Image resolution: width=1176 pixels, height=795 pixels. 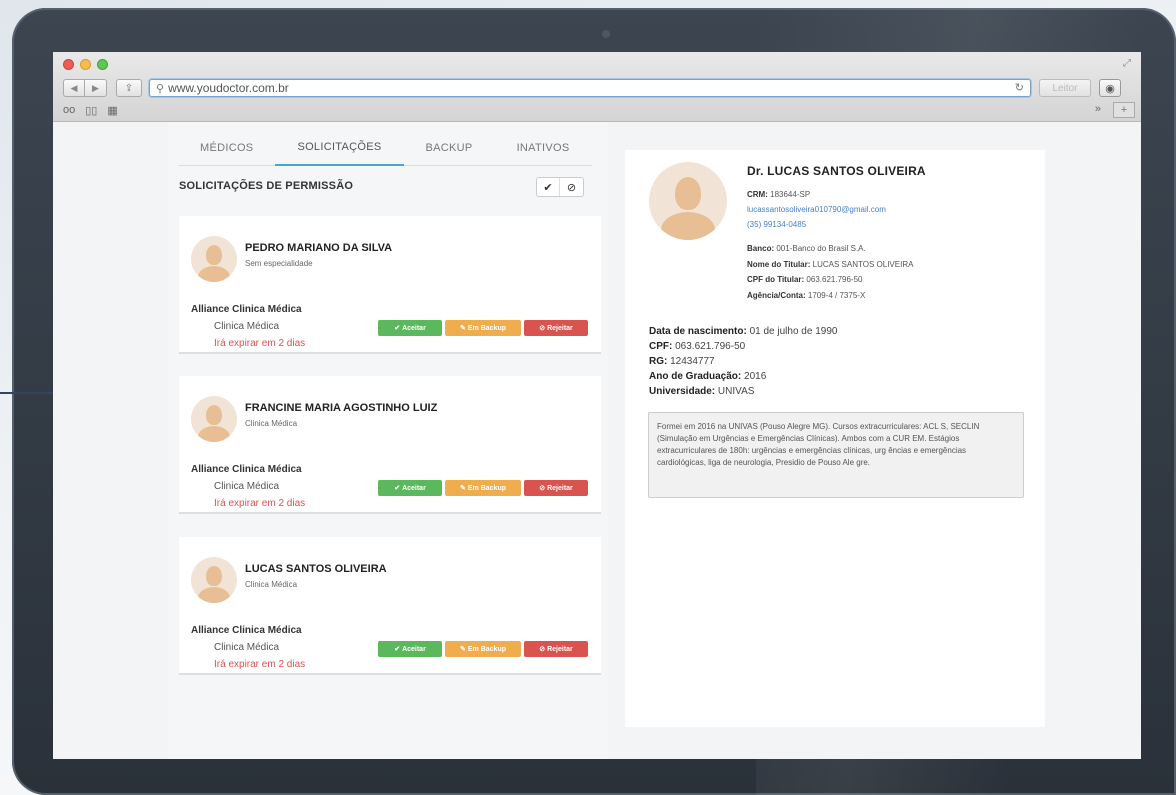 What do you see at coordinates (1110, 88) in the screenshot?
I see `downloads-button: ◉` at bounding box center [1110, 88].